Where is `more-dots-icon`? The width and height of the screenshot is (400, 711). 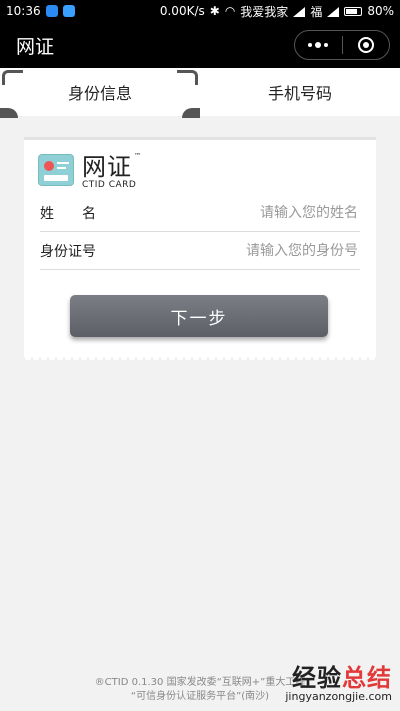
more-dots-icon is located at coordinates (318, 45).